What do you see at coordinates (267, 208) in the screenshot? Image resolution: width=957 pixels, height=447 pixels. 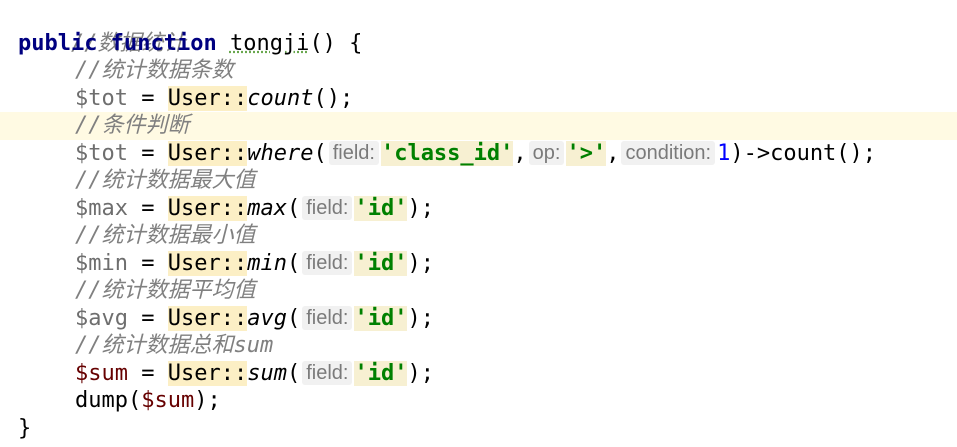 I see `method-call: max` at bounding box center [267, 208].